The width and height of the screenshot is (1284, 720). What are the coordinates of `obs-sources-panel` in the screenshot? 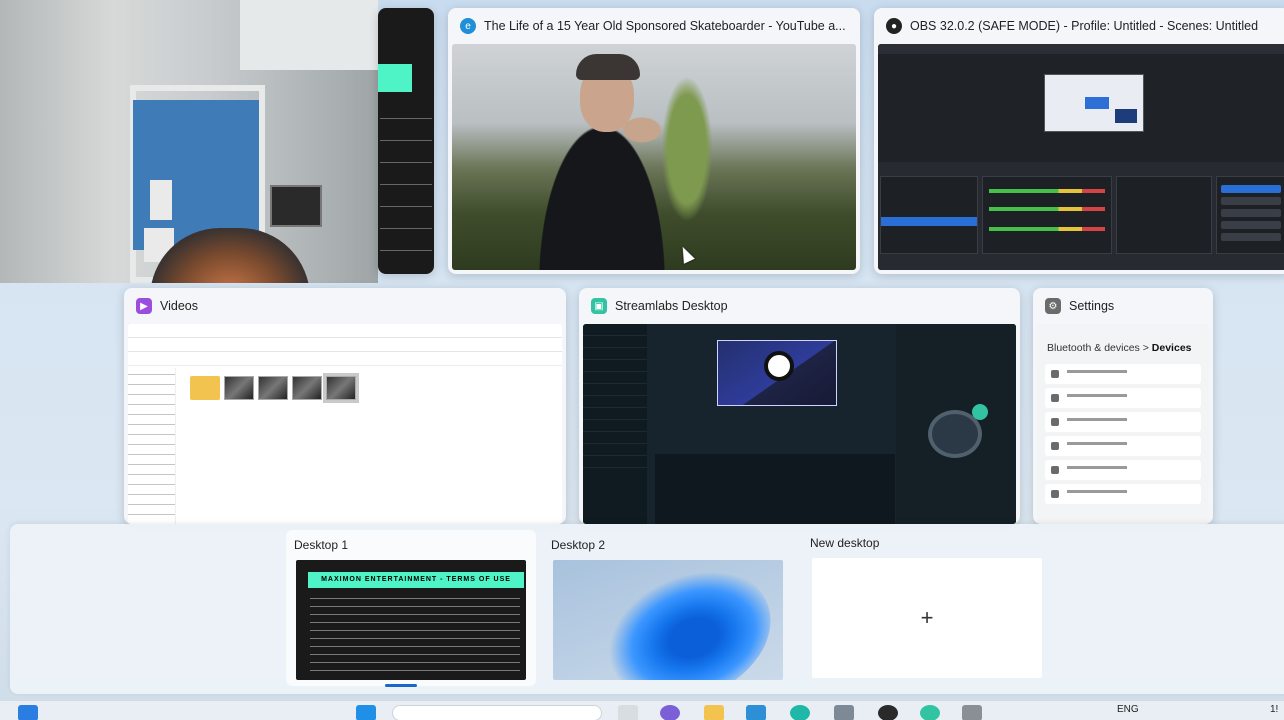 It's located at (929, 215).